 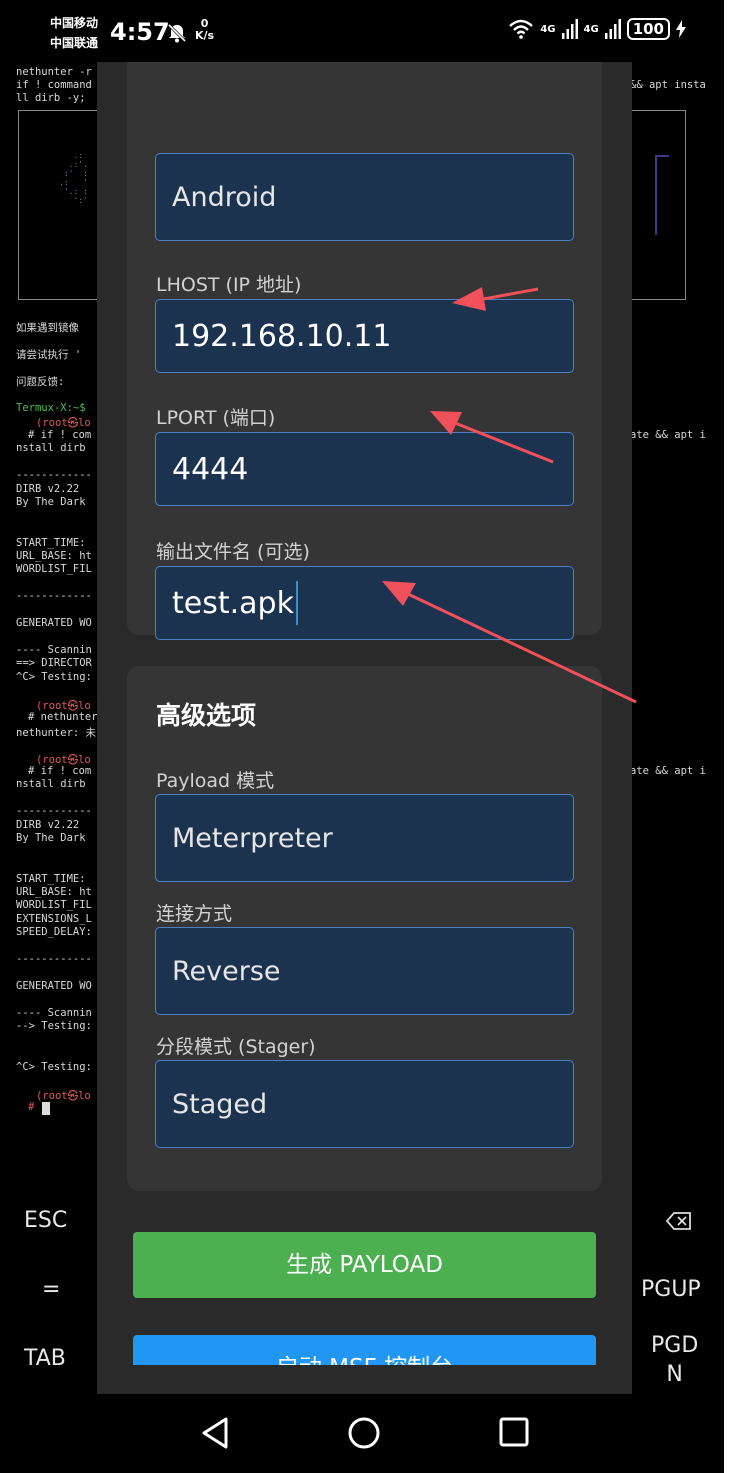 I want to click on output-filename-label: 输出文件名 (可选), so click(x=233, y=552).